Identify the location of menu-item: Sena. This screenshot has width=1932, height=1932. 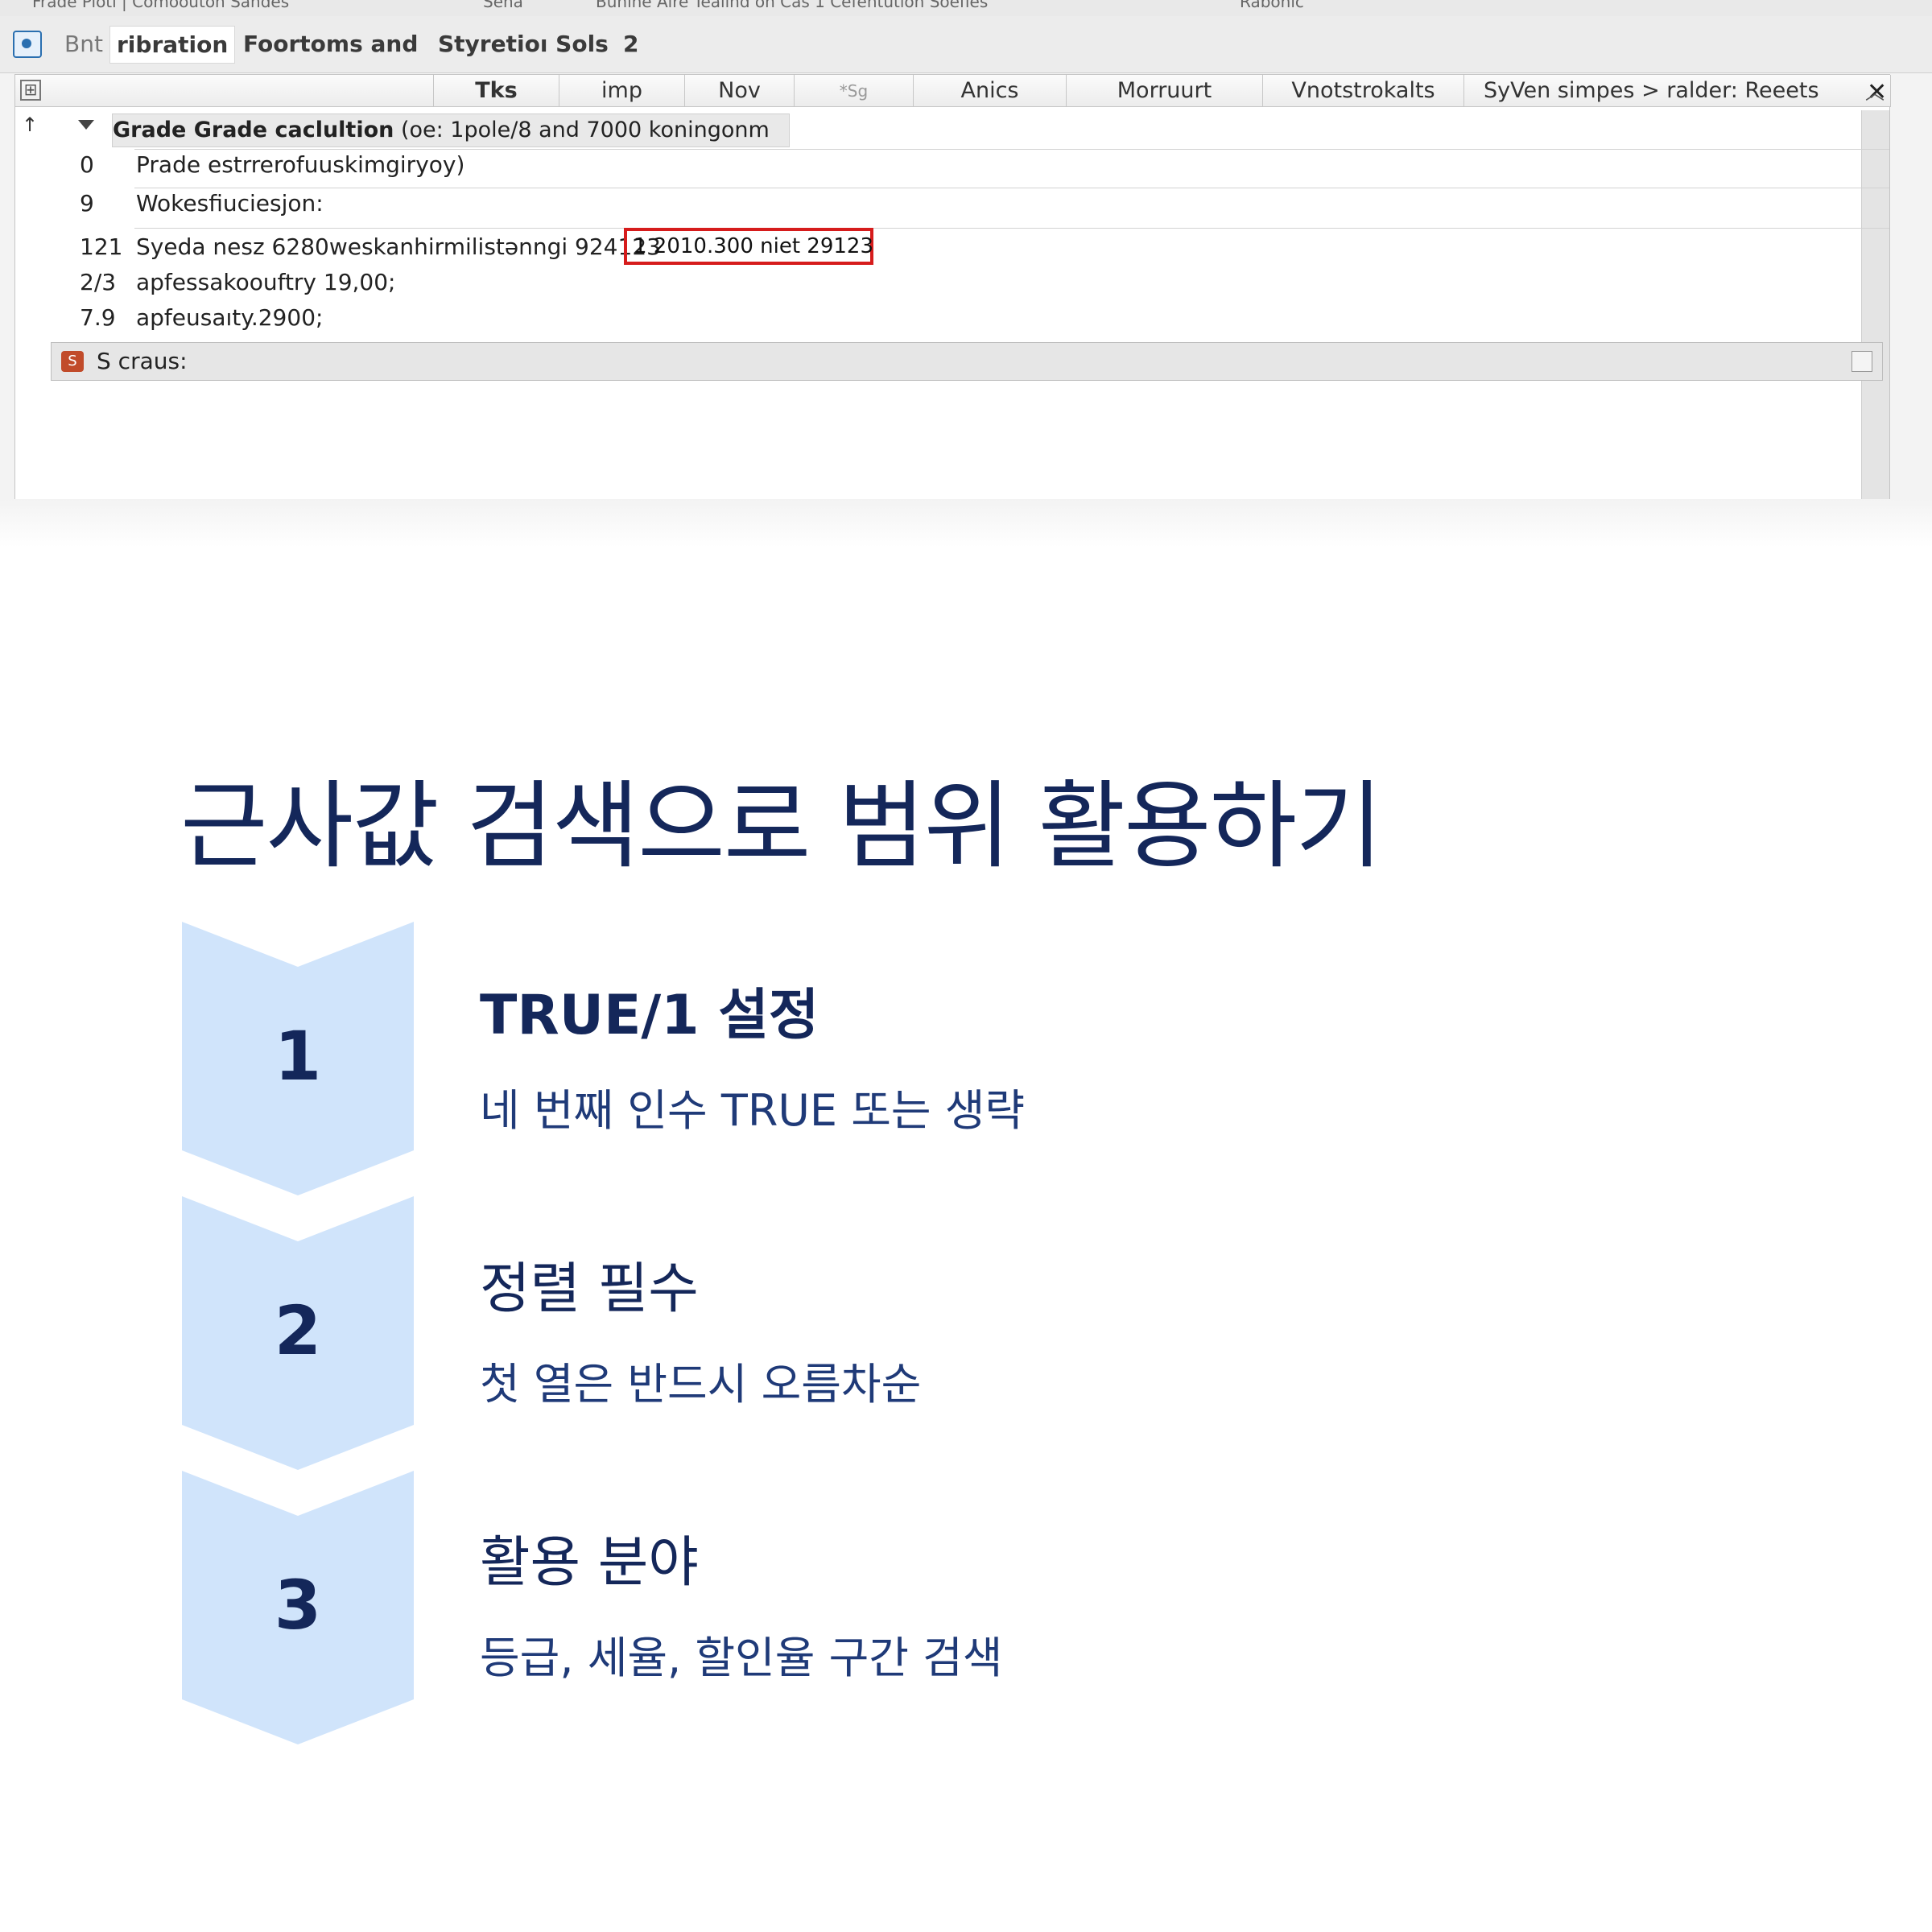
(503, 5).